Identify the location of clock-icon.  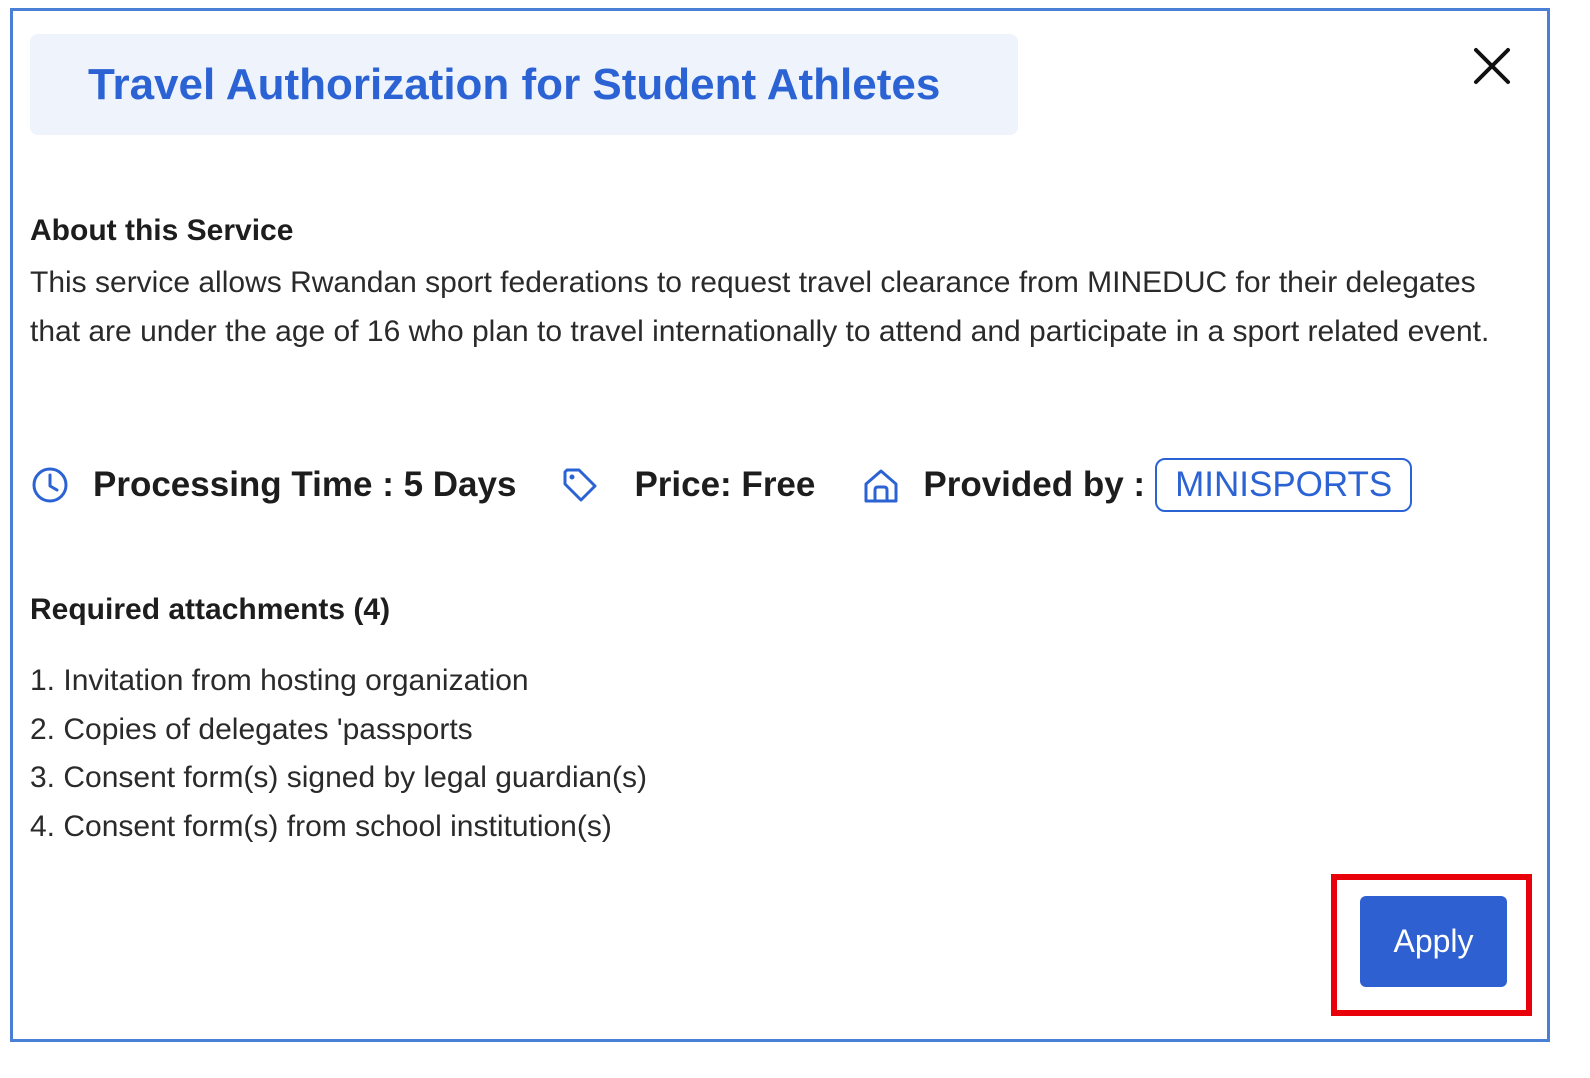
(50, 485).